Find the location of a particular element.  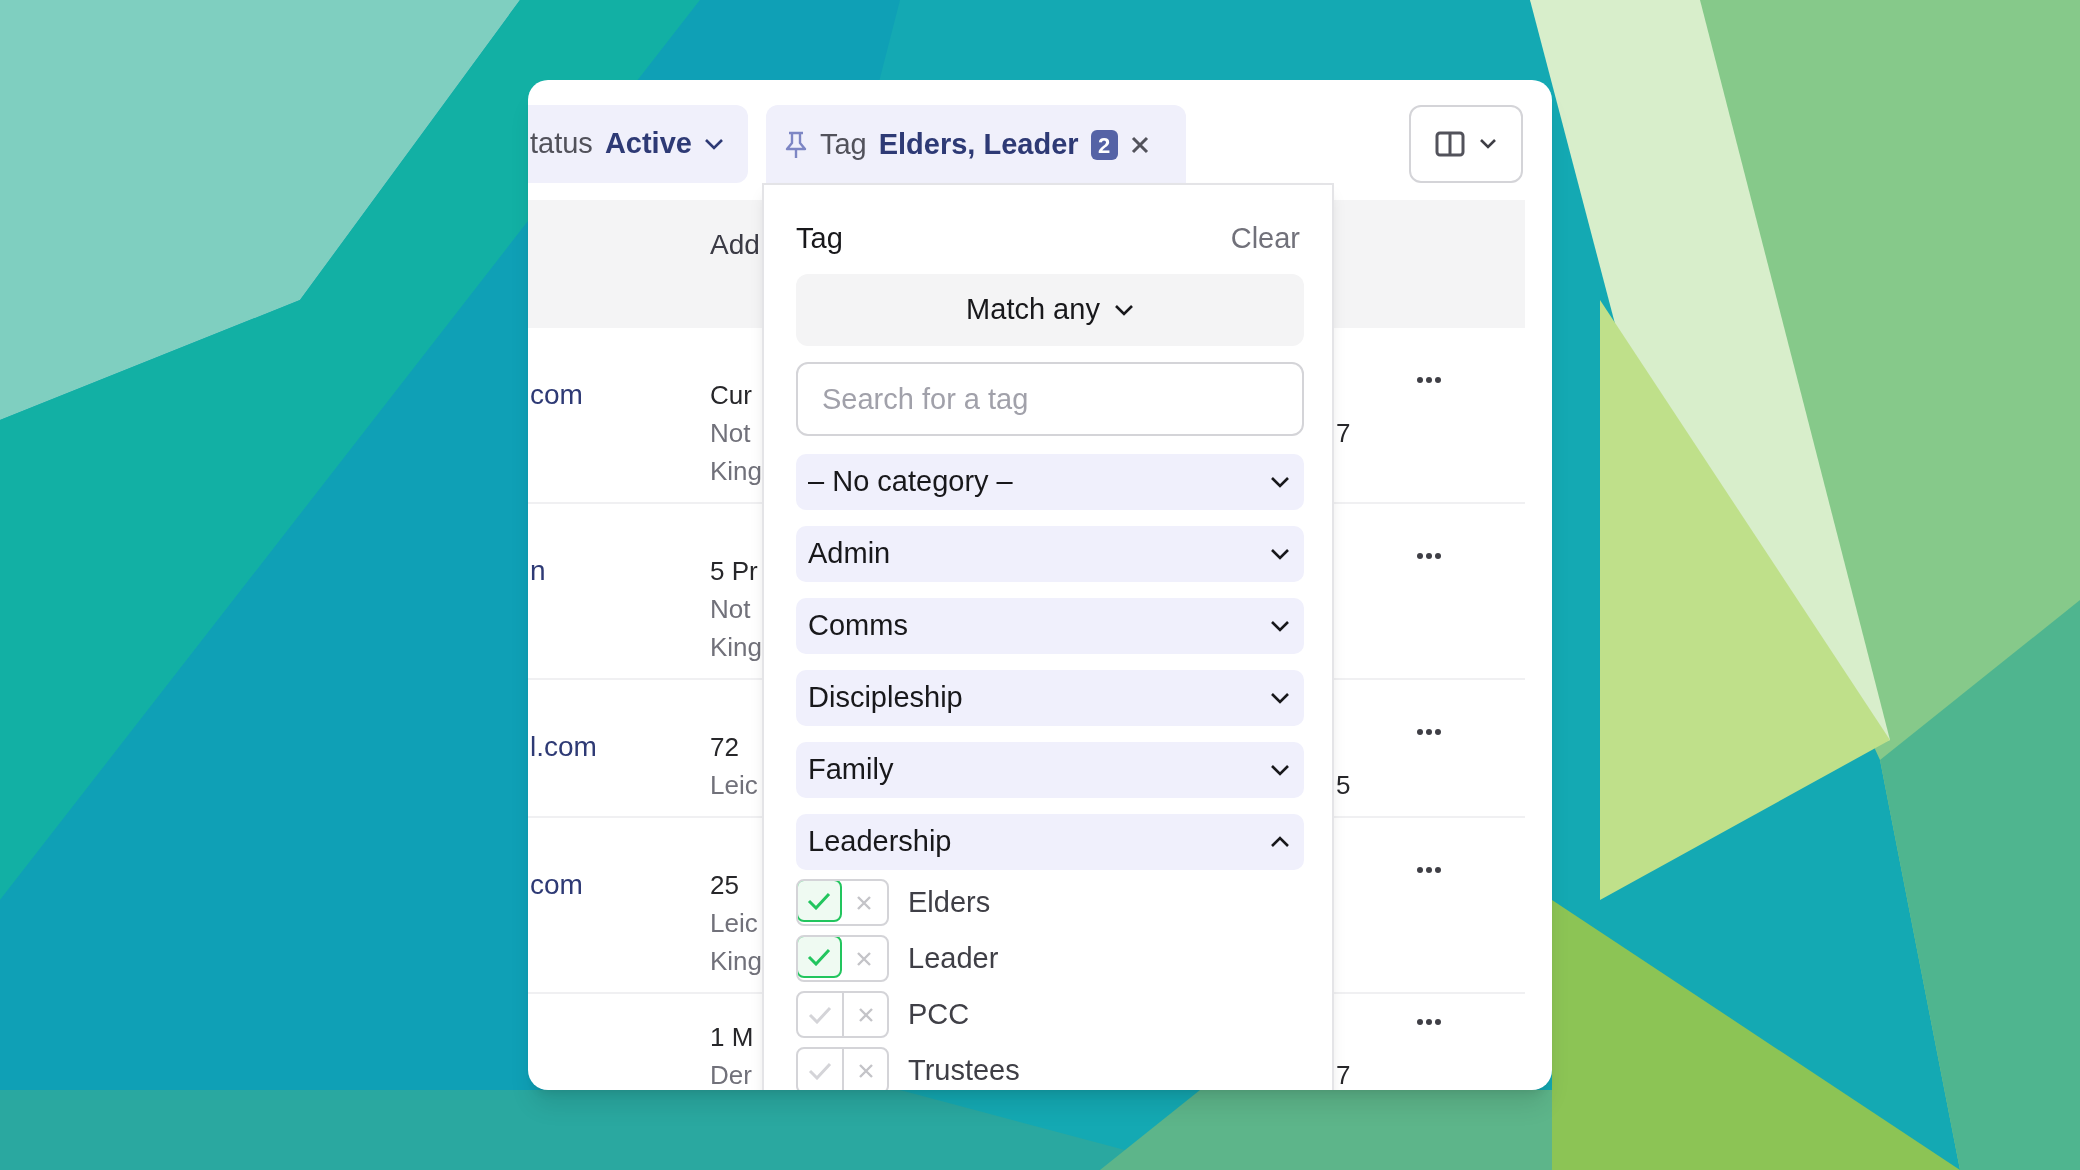

filter-value: Active is located at coordinates (648, 144).